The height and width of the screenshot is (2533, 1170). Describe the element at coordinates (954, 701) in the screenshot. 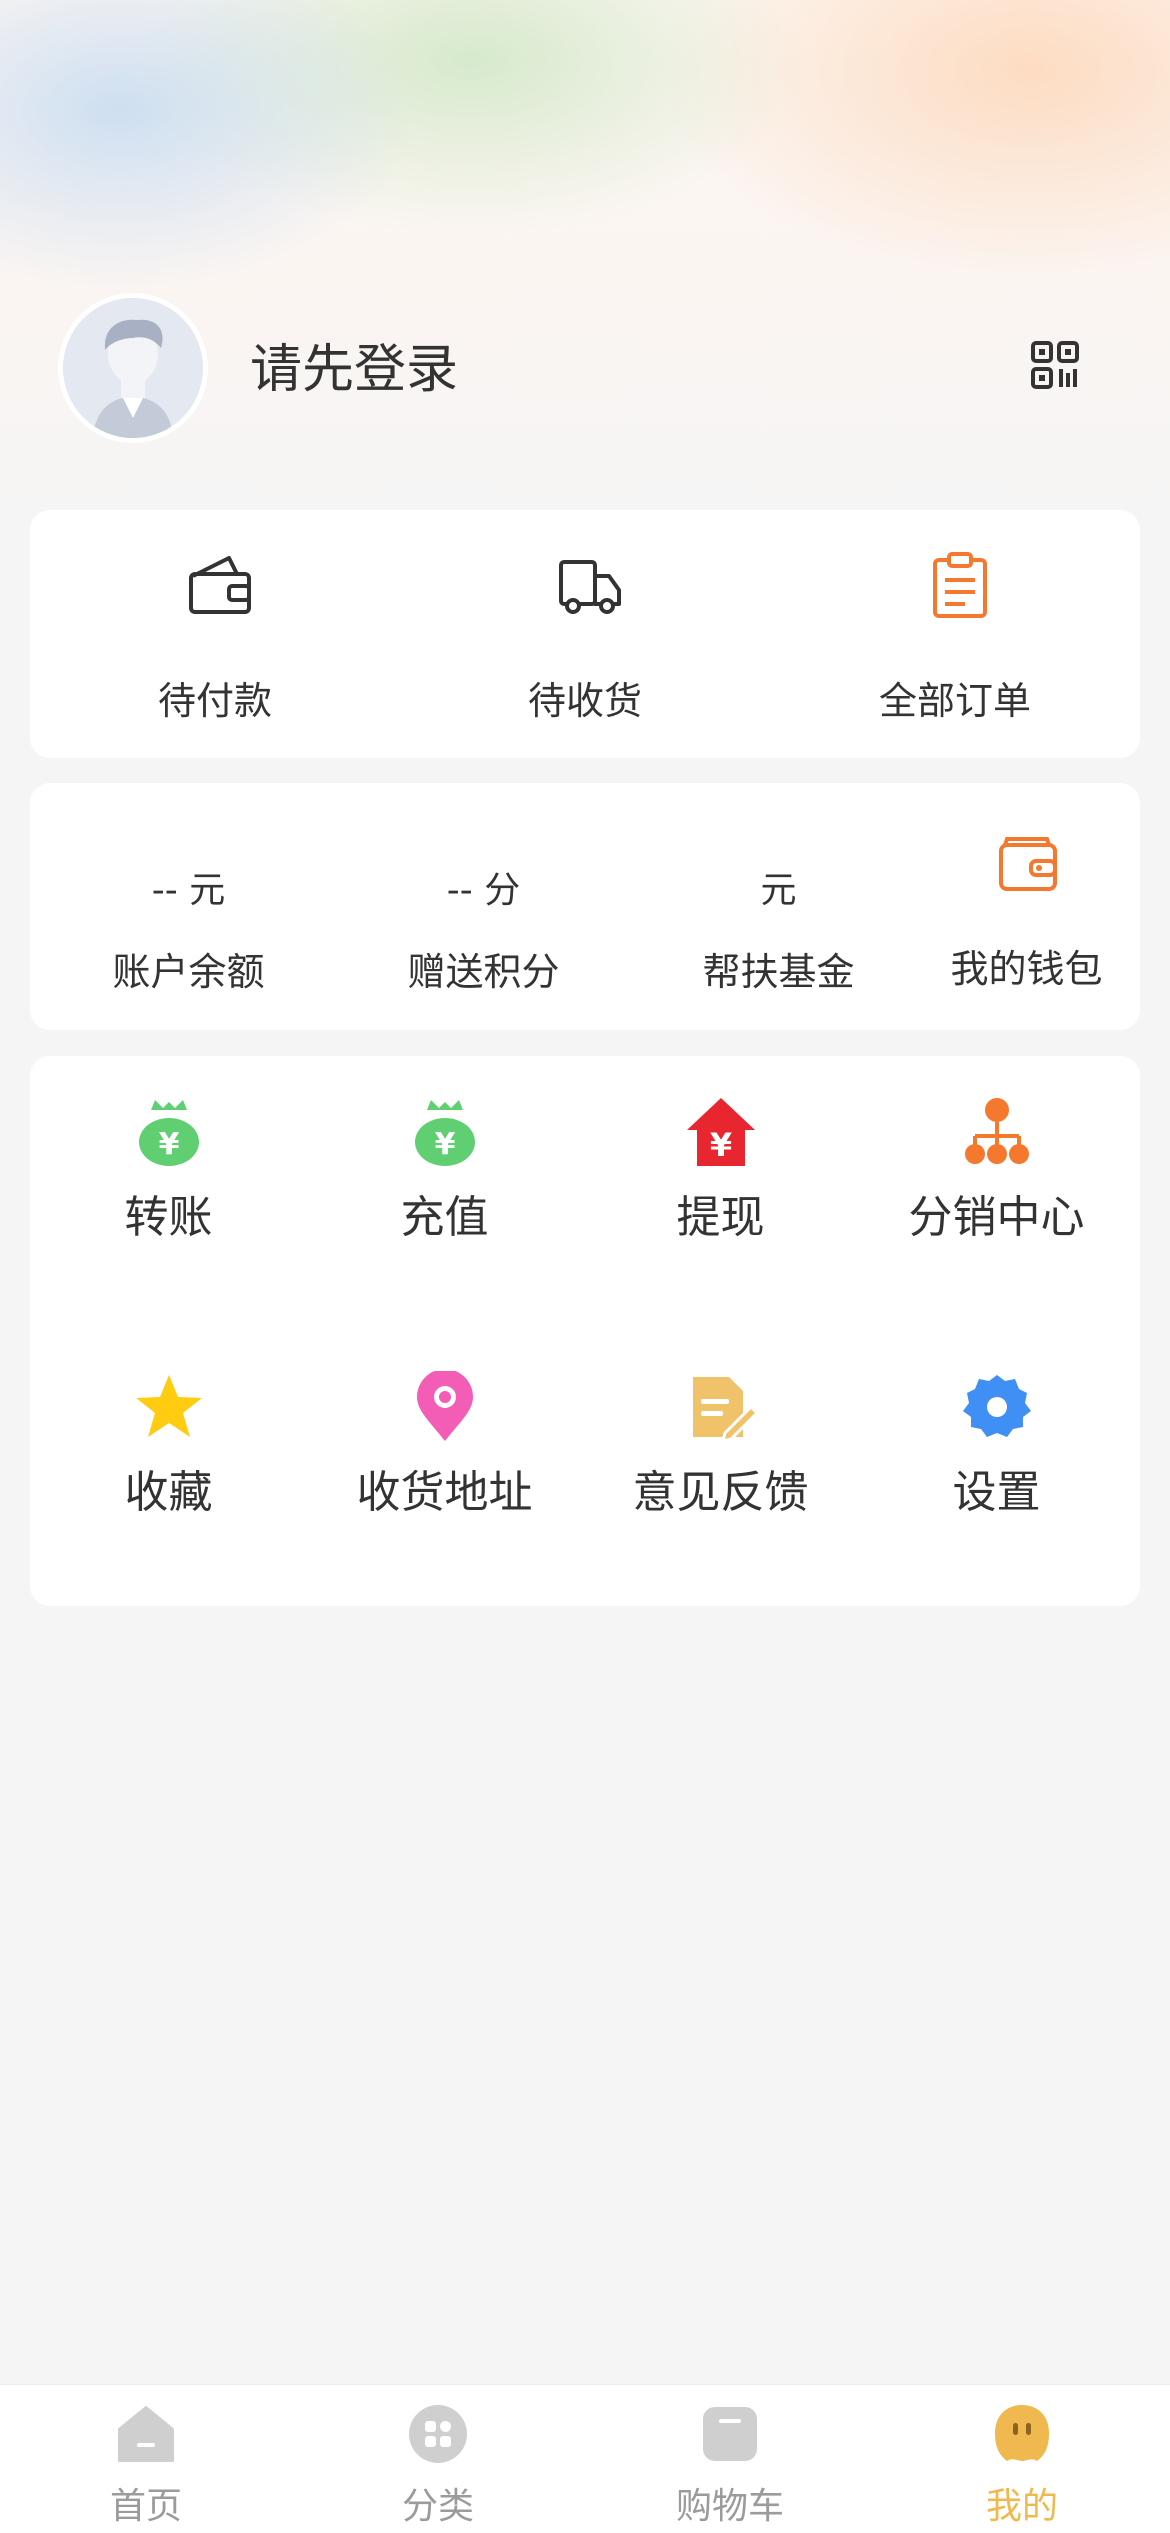

I see `order-all-label: 全部订单` at that location.